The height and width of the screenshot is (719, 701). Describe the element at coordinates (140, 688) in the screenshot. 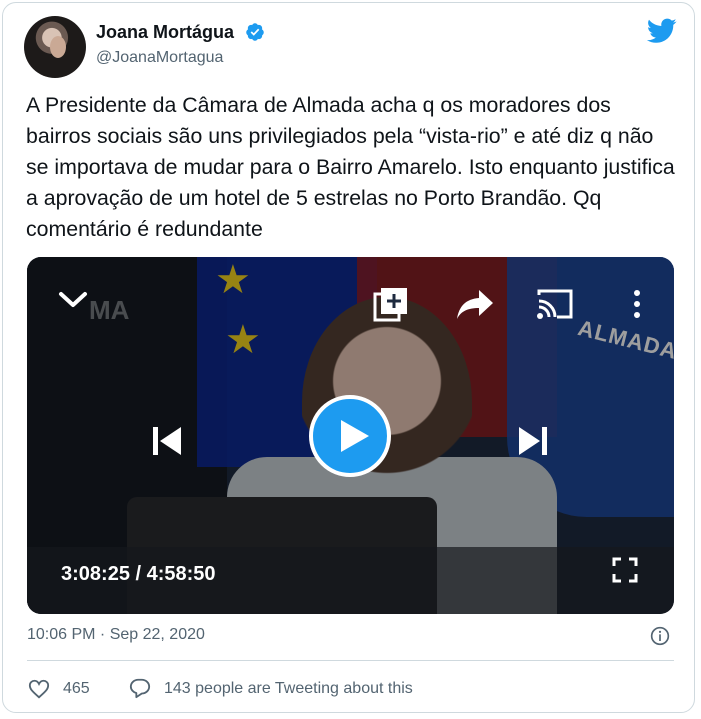

I see `reply-bubble-icon` at that location.